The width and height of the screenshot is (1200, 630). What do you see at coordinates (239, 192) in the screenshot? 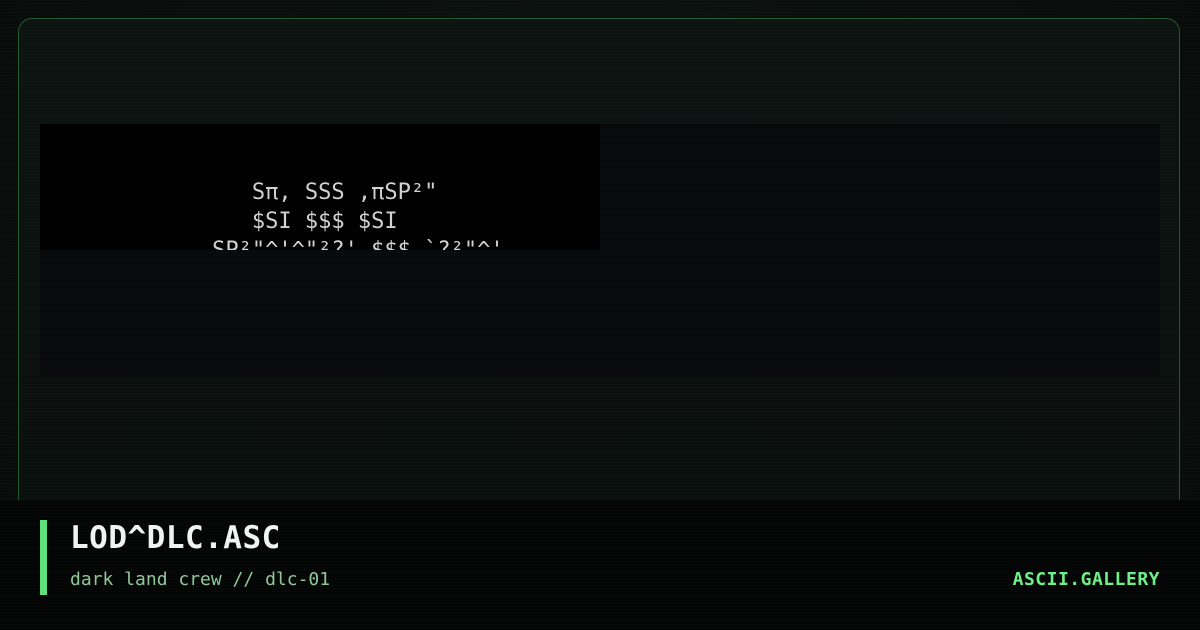
I see `ascii-art-line-1: Sπ, SSS ,πSP²"` at bounding box center [239, 192].